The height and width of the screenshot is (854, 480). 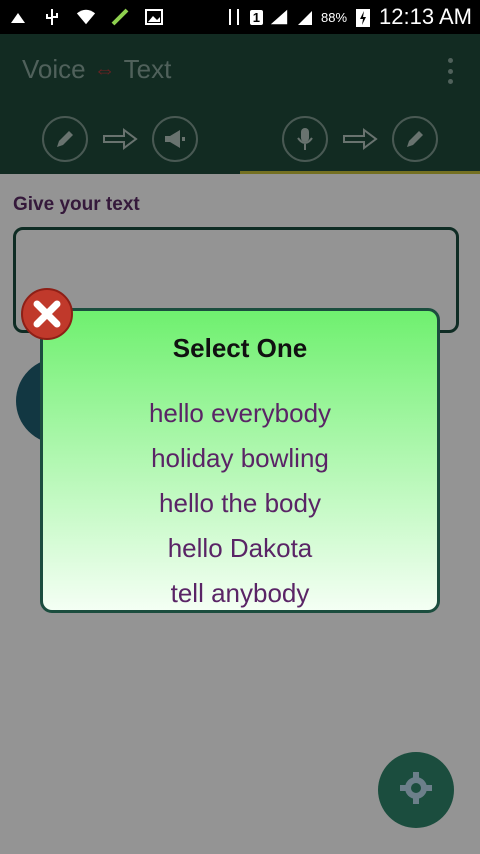 What do you see at coordinates (240, 548) in the screenshot?
I see `option-item: hello Dakota` at bounding box center [240, 548].